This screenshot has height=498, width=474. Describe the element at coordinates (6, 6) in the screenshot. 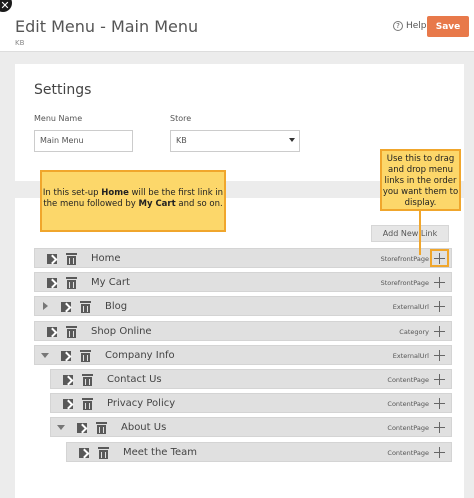

I see `close-icon: ✕` at that location.